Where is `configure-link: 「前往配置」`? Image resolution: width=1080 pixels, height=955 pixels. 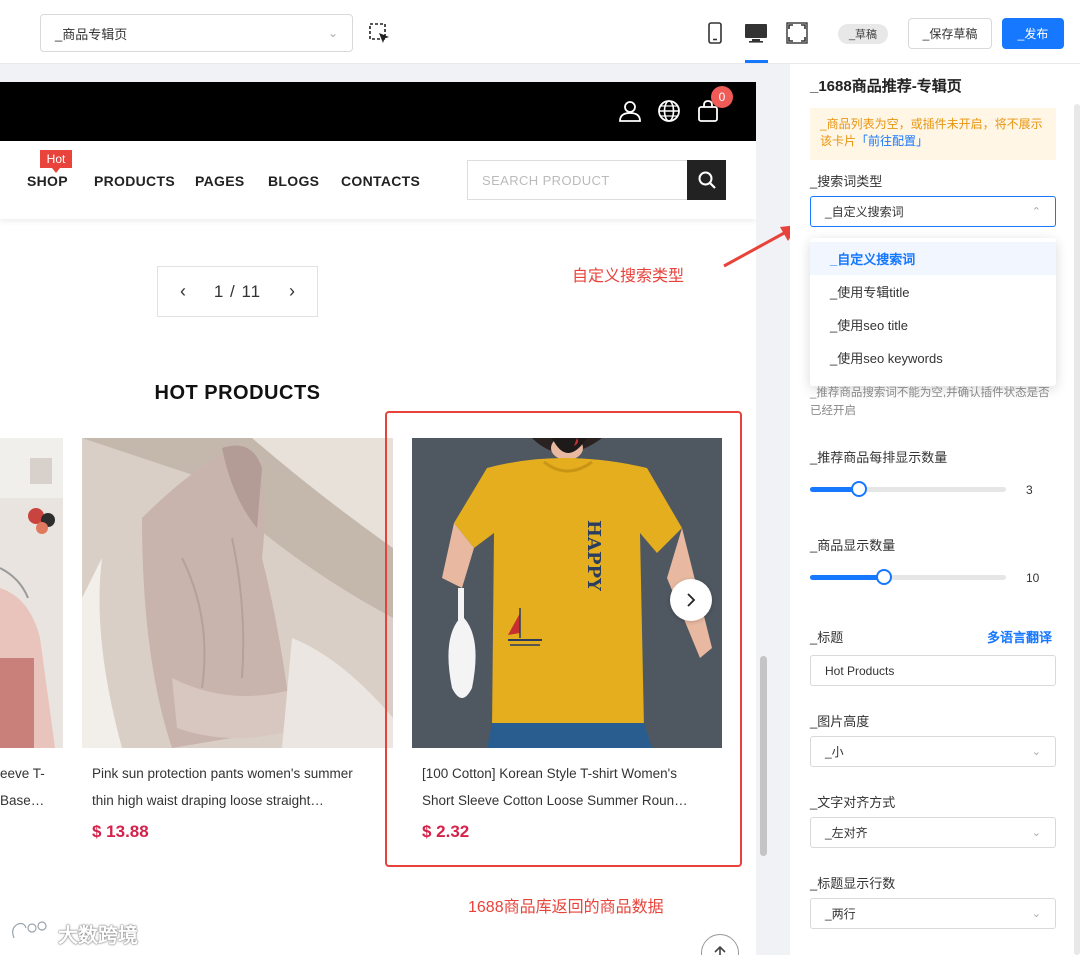 configure-link: 「前往配置」 is located at coordinates (892, 141).